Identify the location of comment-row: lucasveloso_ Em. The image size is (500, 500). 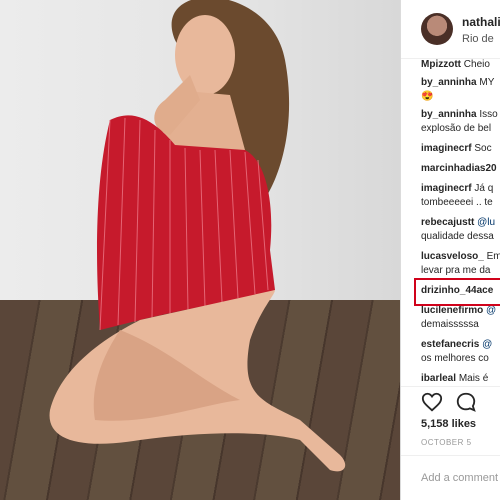
(460, 256).